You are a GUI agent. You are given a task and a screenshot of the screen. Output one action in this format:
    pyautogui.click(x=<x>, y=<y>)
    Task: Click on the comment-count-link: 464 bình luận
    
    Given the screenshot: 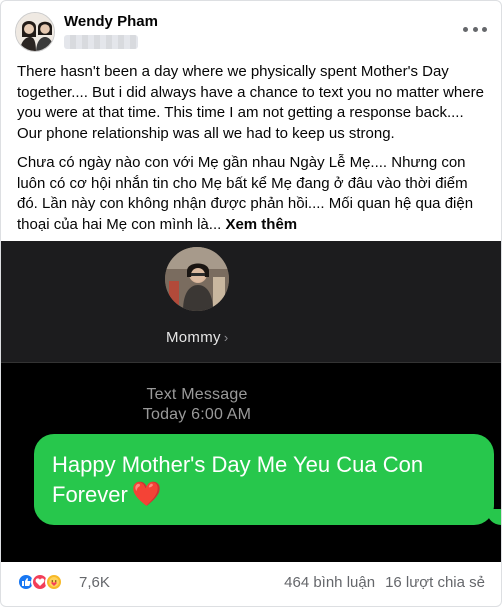 What is the action you would take?
    pyautogui.click(x=329, y=582)
    